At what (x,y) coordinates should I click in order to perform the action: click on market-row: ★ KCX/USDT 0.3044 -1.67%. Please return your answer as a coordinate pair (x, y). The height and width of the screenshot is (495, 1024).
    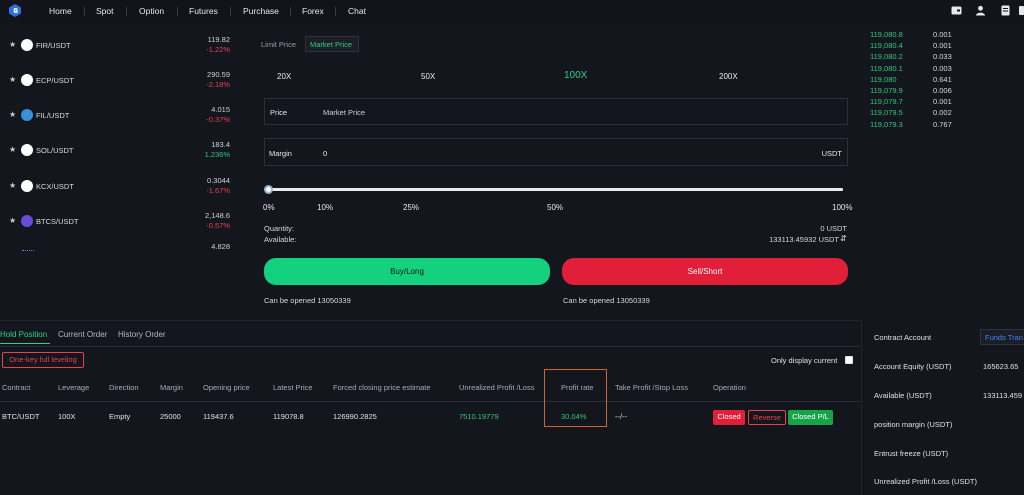
    Looking at the image, I should click on (120, 192).